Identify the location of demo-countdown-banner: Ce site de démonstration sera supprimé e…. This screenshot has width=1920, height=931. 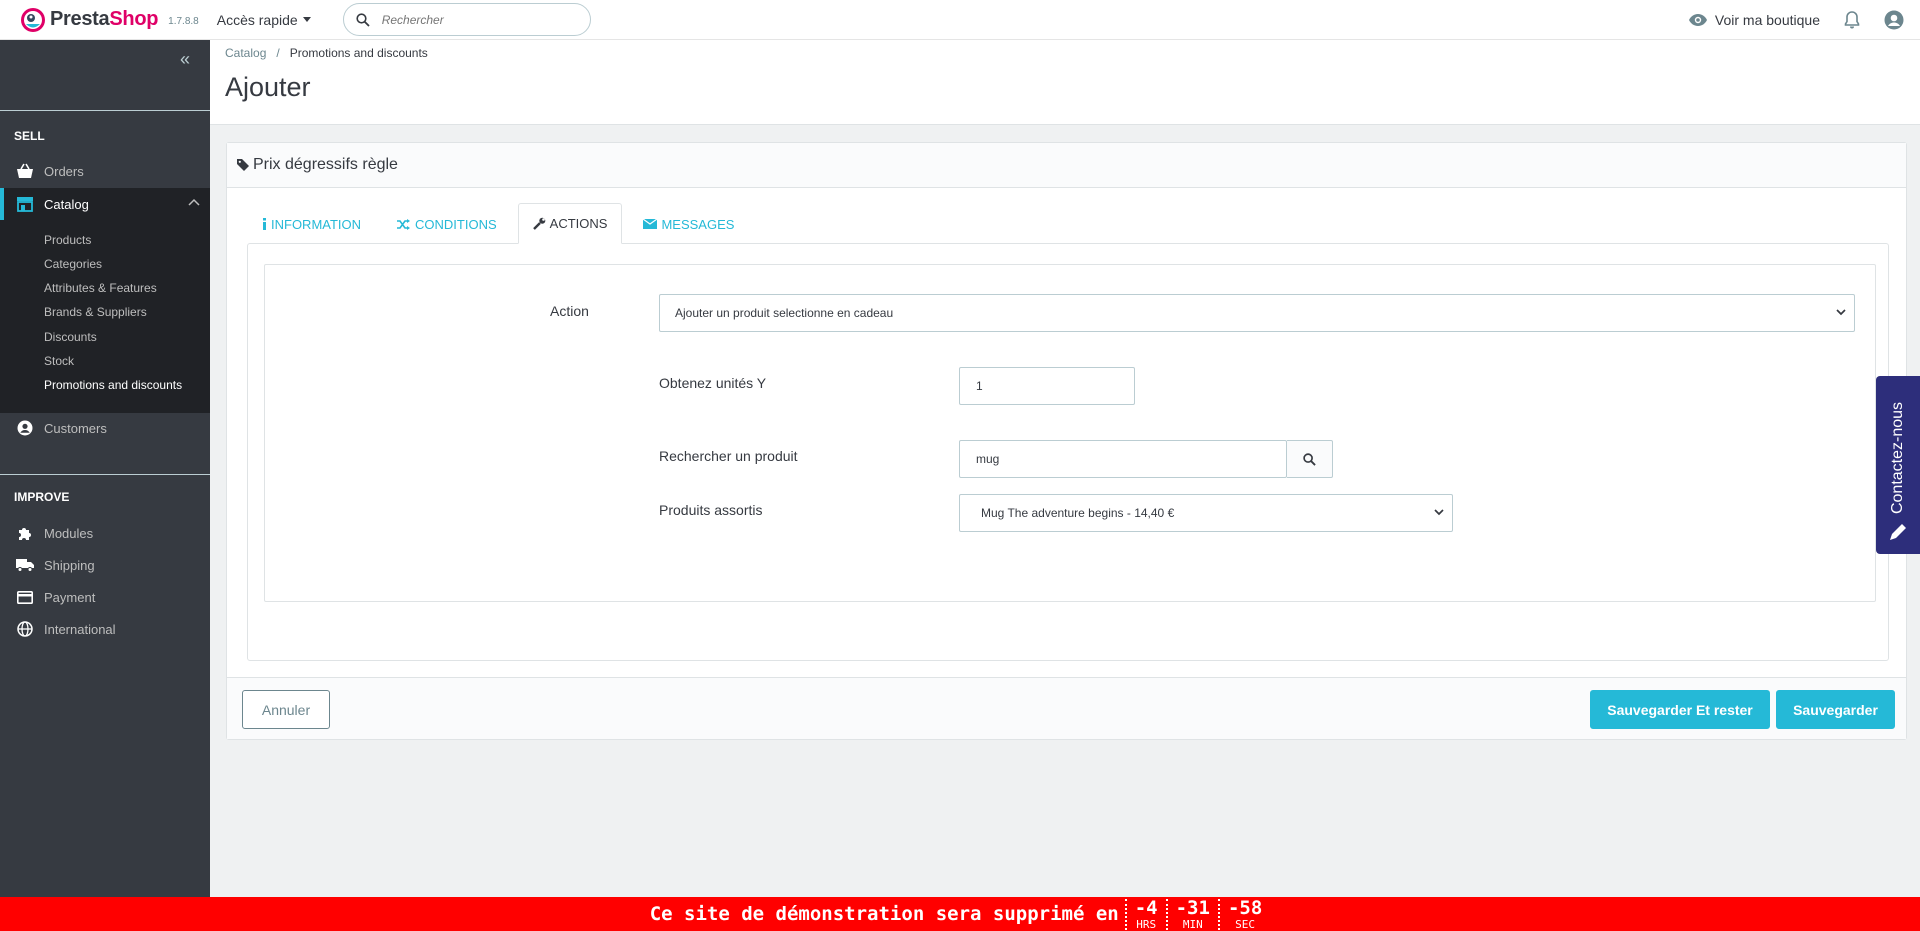
(960, 914).